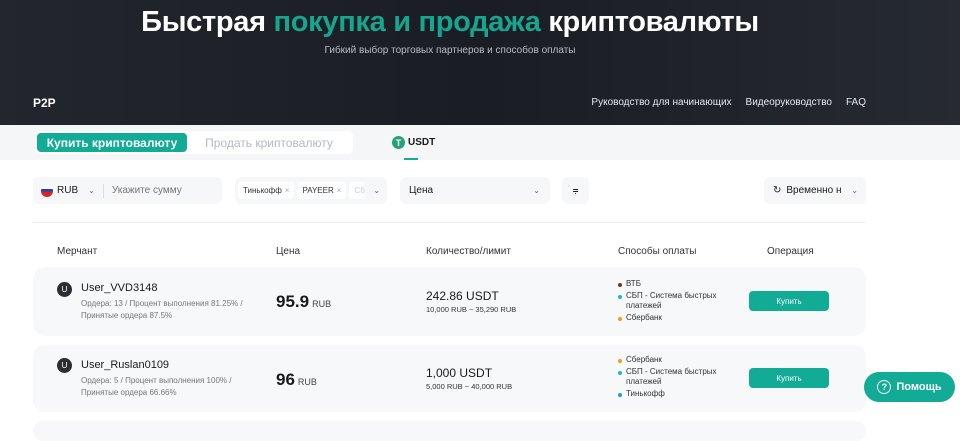 The width and height of the screenshot is (960, 441). I want to click on tab-buy-crypto: Купить криптовалюту, so click(112, 142).